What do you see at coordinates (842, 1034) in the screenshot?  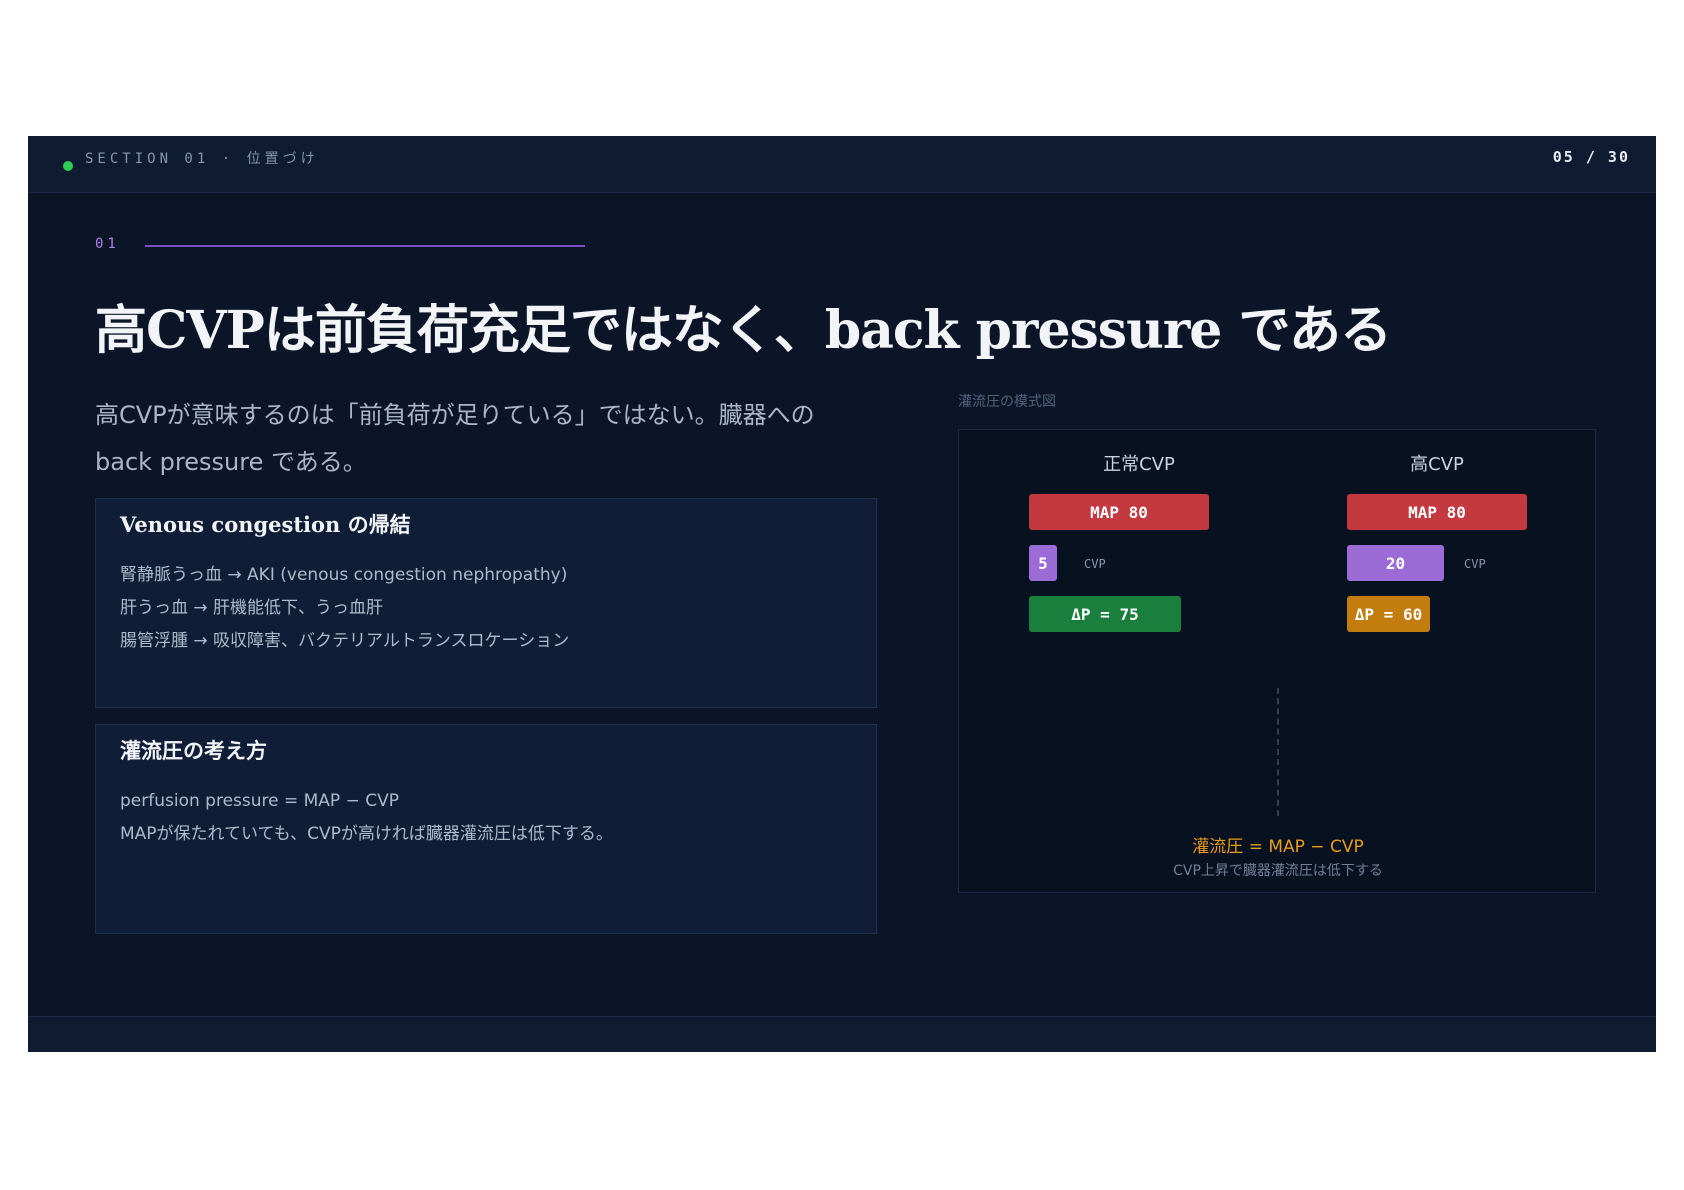 I see `footer-bar` at bounding box center [842, 1034].